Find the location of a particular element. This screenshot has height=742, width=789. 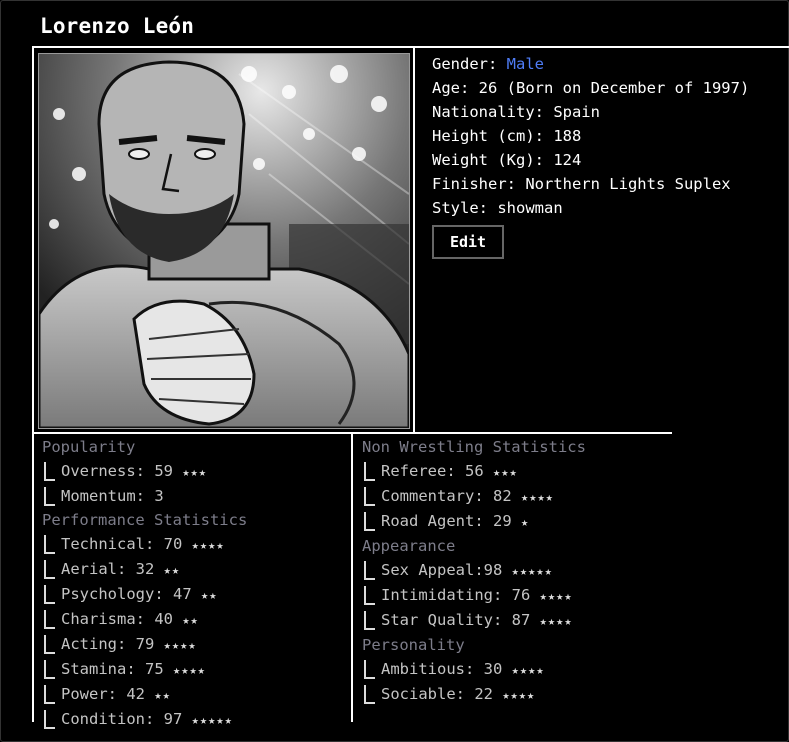

stat-row: Intimidating: 76 ★★★★ is located at coordinates (474, 595).